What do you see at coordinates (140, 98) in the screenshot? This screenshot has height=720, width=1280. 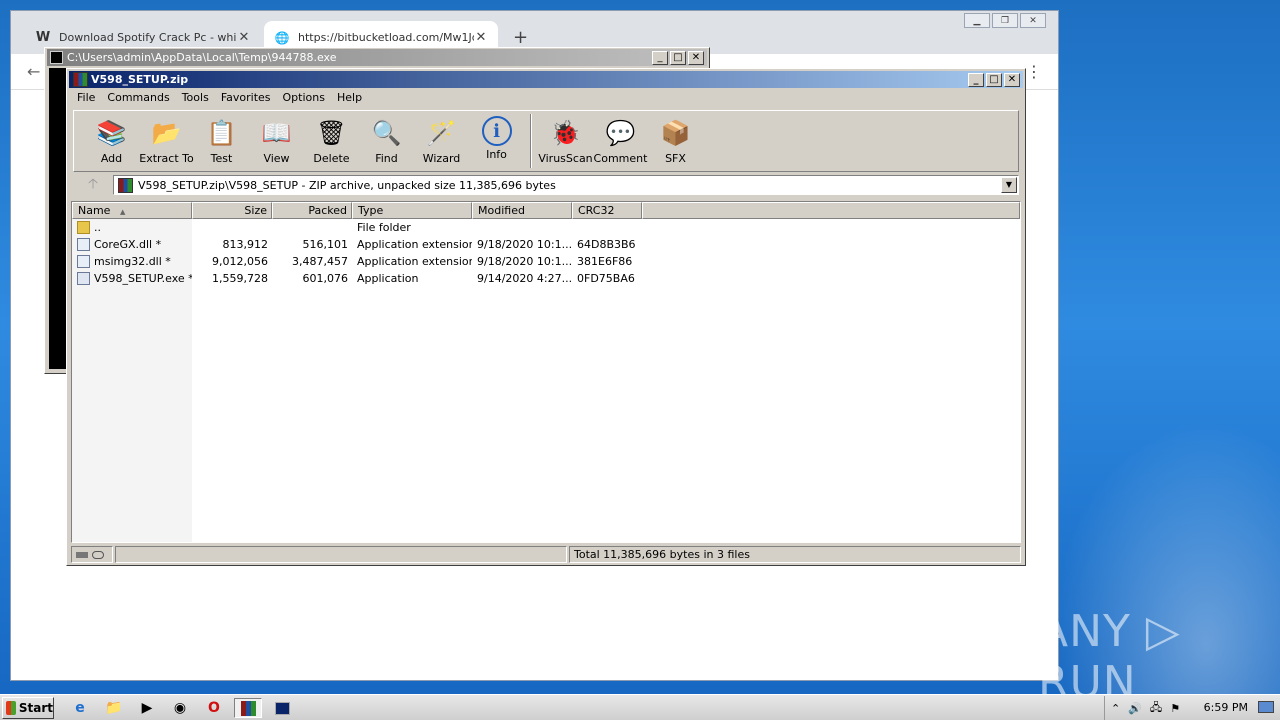 I see `menu-commands: Commands` at bounding box center [140, 98].